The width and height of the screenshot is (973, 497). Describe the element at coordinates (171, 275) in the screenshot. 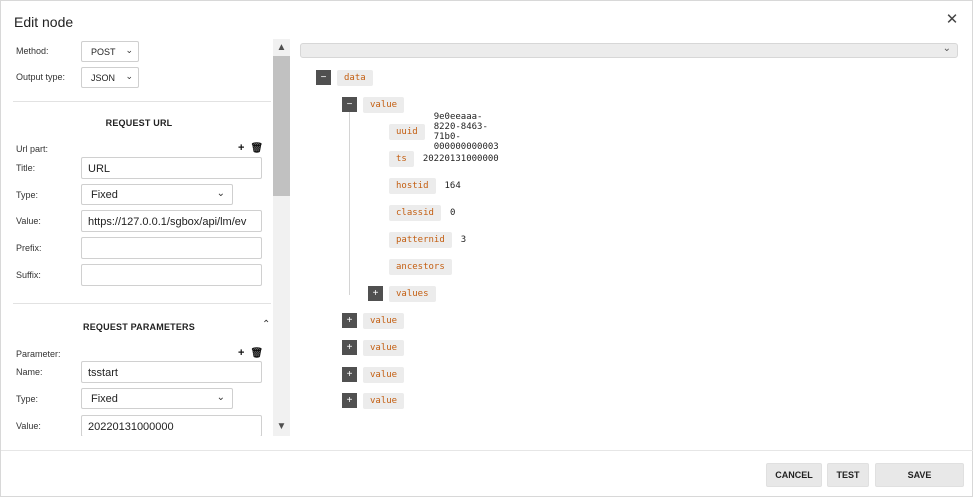

I see `url-suffix-input` at that location.